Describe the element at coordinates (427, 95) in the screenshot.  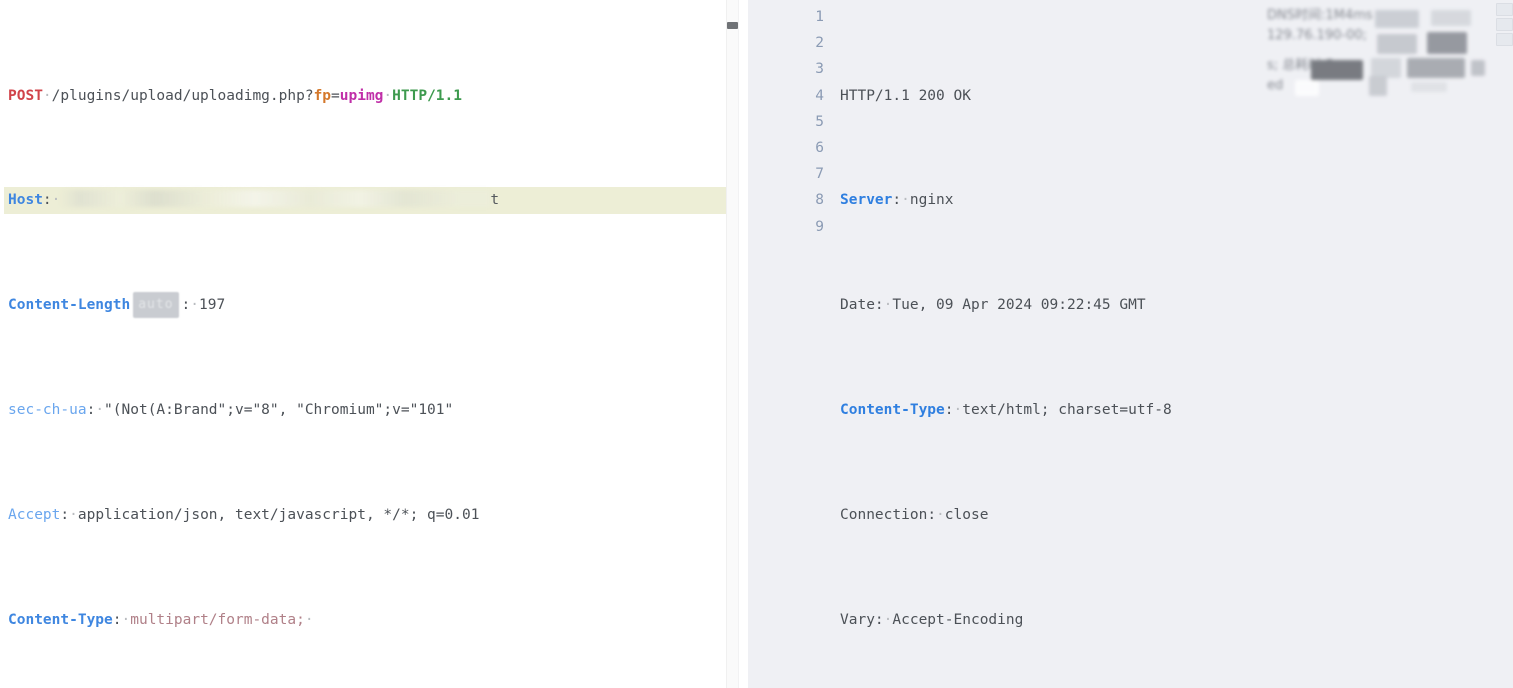
I see `request-protocol: HTTP/1.1` at that location.